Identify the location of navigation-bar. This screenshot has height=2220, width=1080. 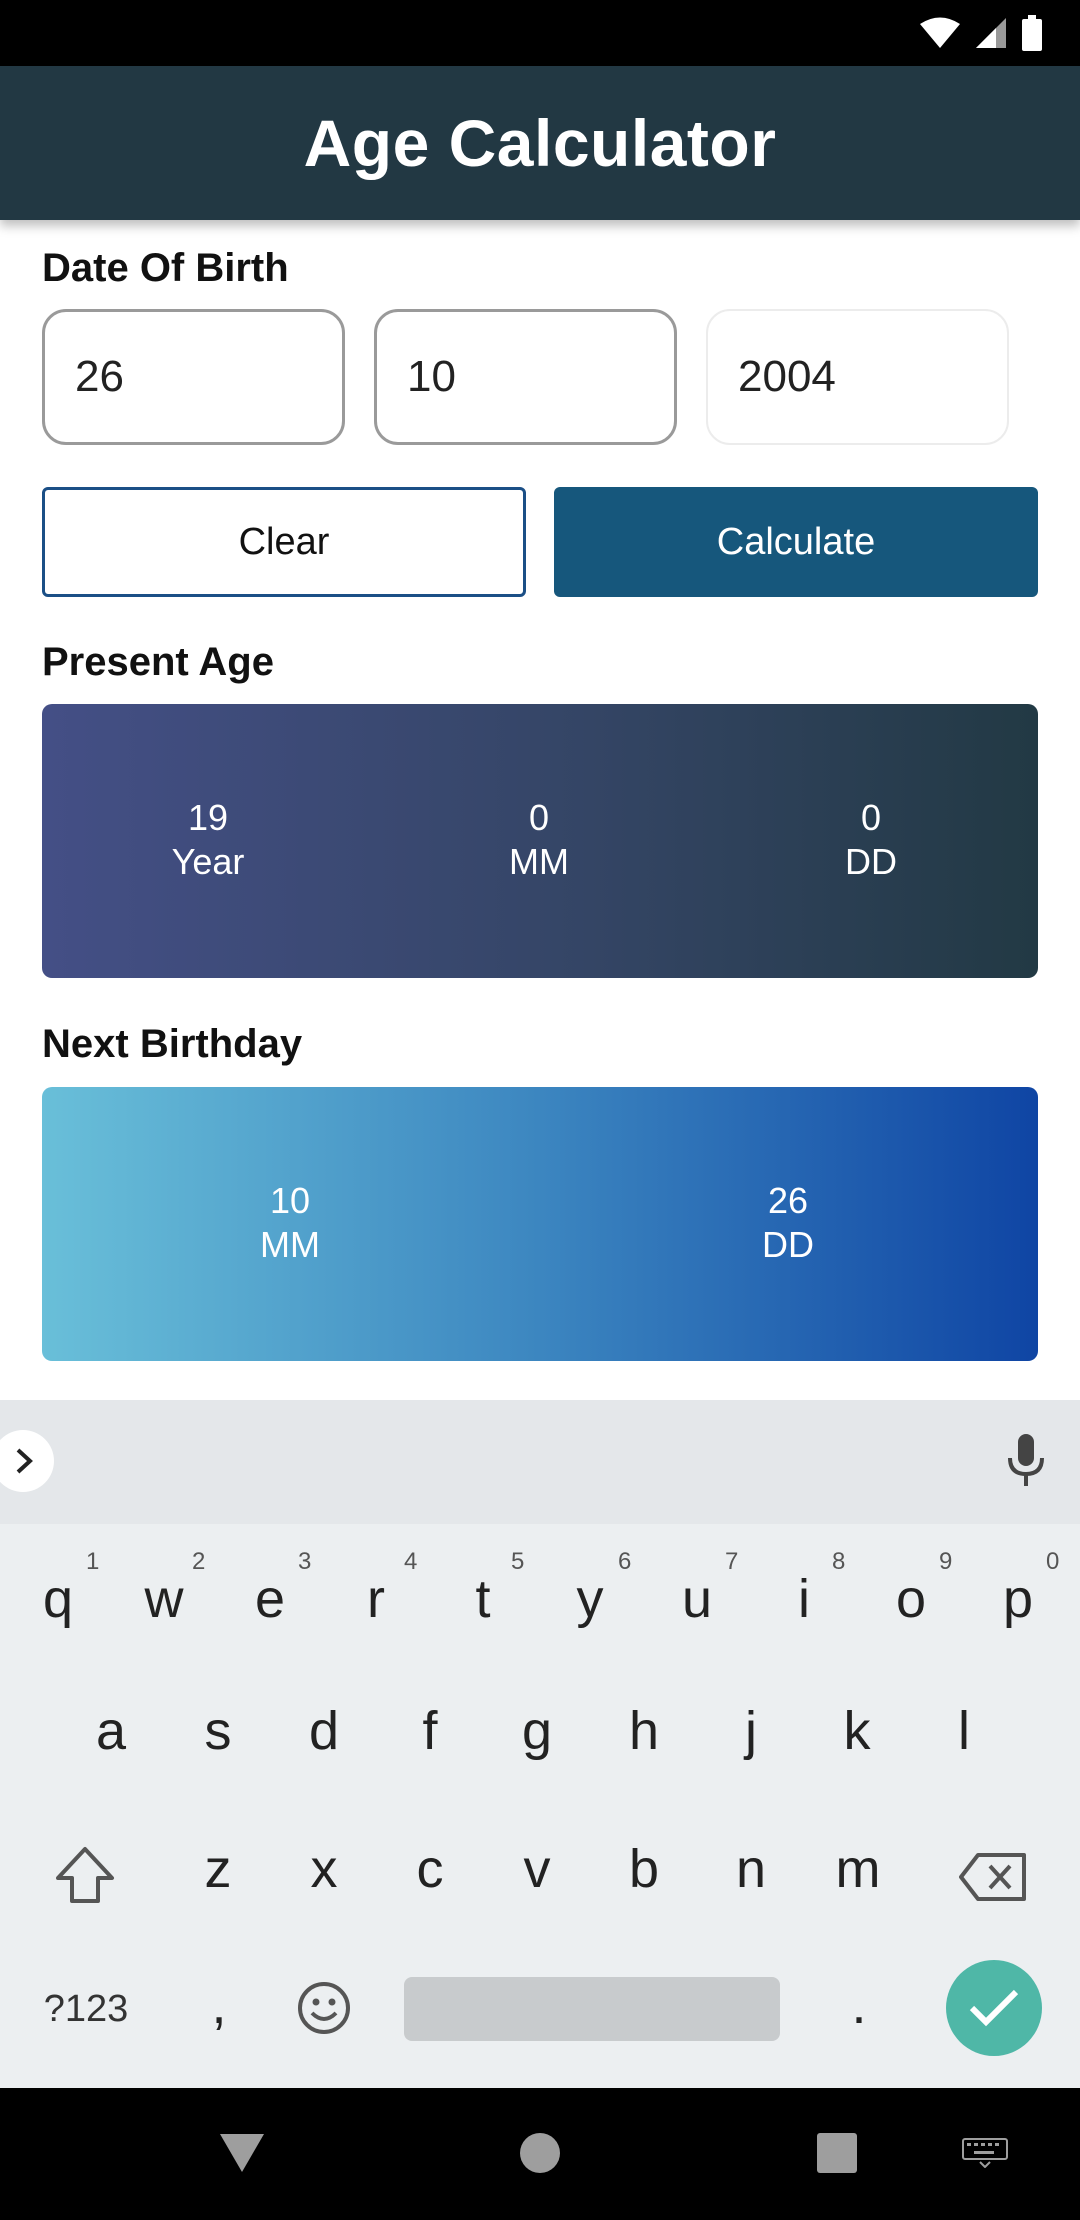
(540, 2154).